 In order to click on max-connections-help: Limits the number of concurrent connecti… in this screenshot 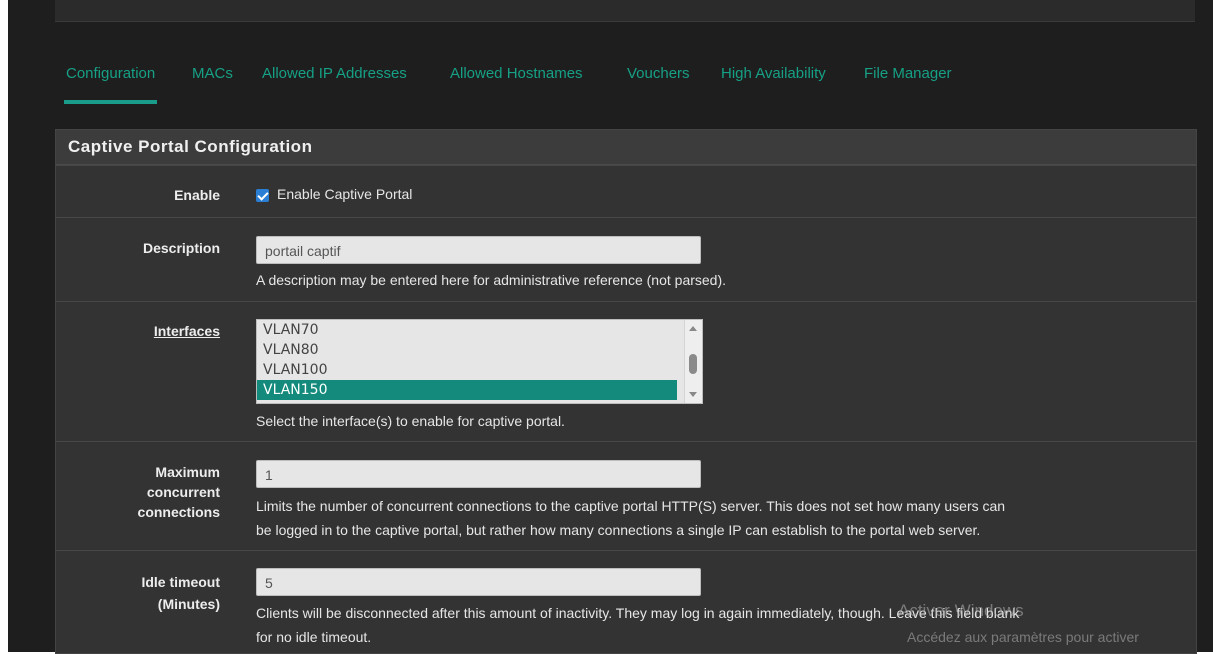, I will do `click(630, 518)`.